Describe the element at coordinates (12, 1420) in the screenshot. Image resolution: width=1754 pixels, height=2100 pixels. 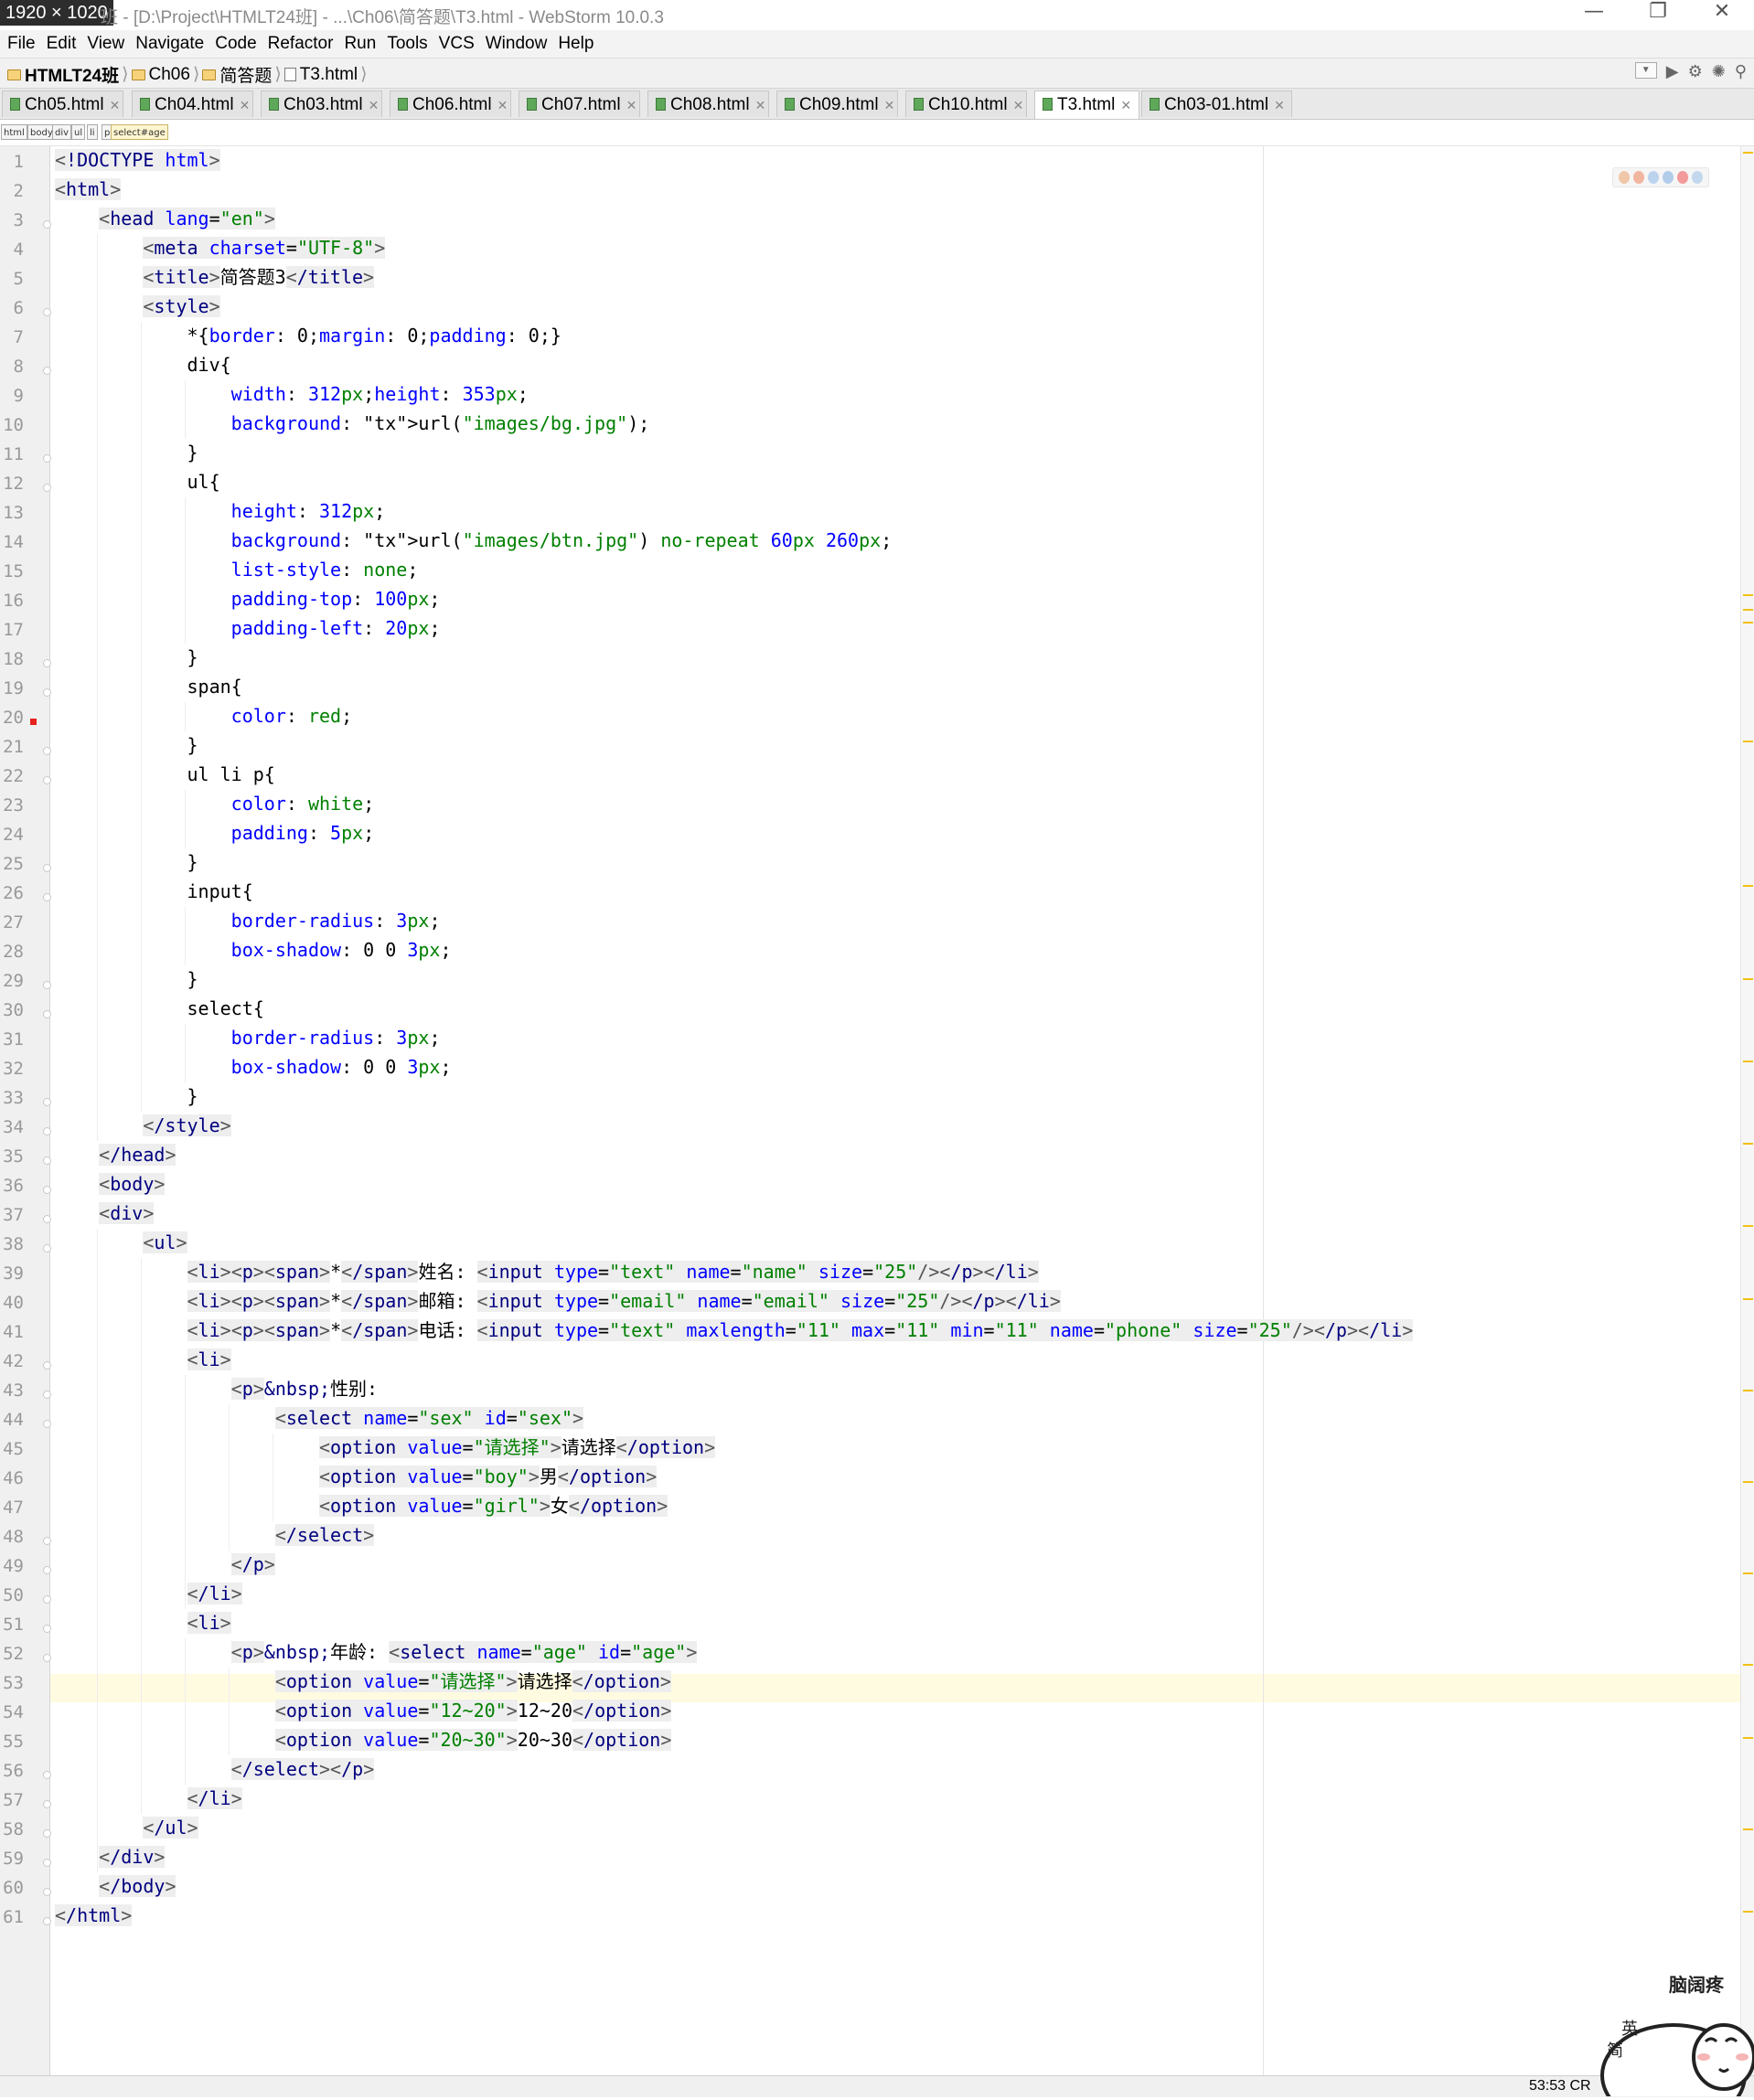
I see `line-number: 44` at that location.